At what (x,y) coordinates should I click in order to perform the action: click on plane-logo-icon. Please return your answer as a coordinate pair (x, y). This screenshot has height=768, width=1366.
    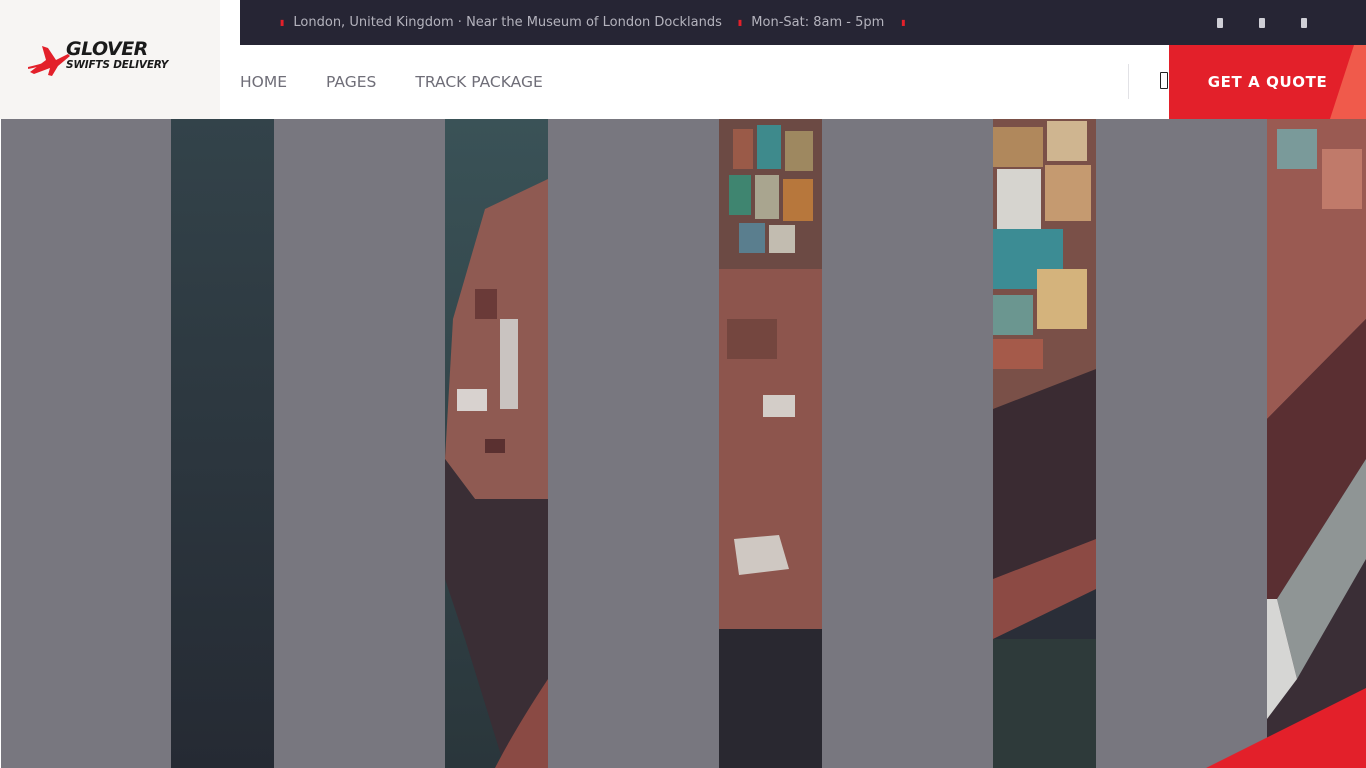
    Looking at the image, I should click on (49, 60).